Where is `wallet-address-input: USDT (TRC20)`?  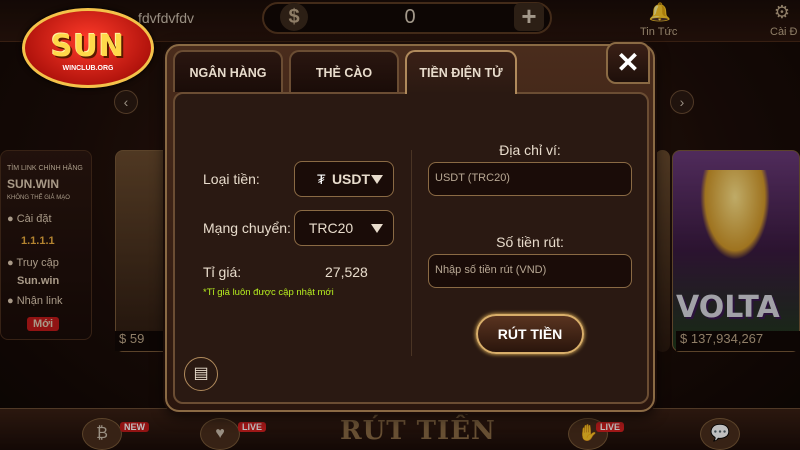
wallet-address-input: USDT (TRC20) is located at coordinates (530, 179).